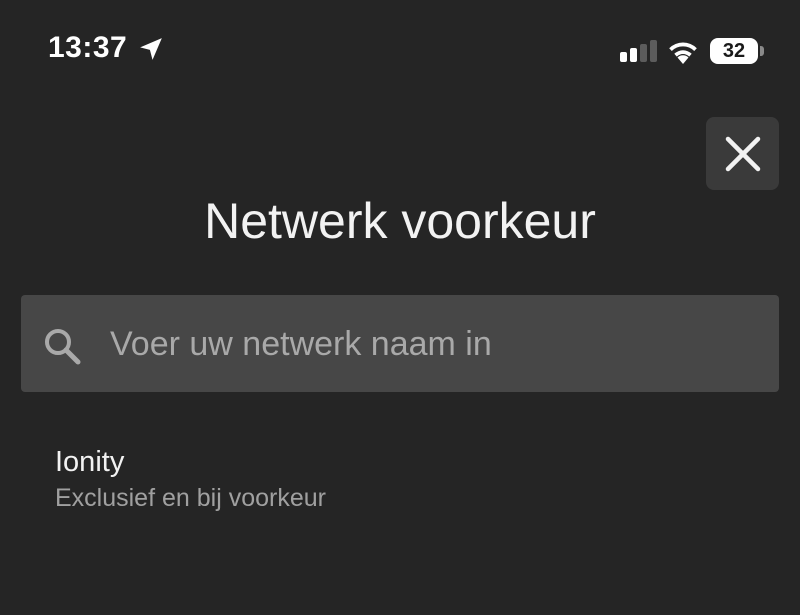 This screenshot has width=800, height=615. Describe the element at coordinates (151, 49) in the screenshot. I see `location-arrow-icon` at that location.